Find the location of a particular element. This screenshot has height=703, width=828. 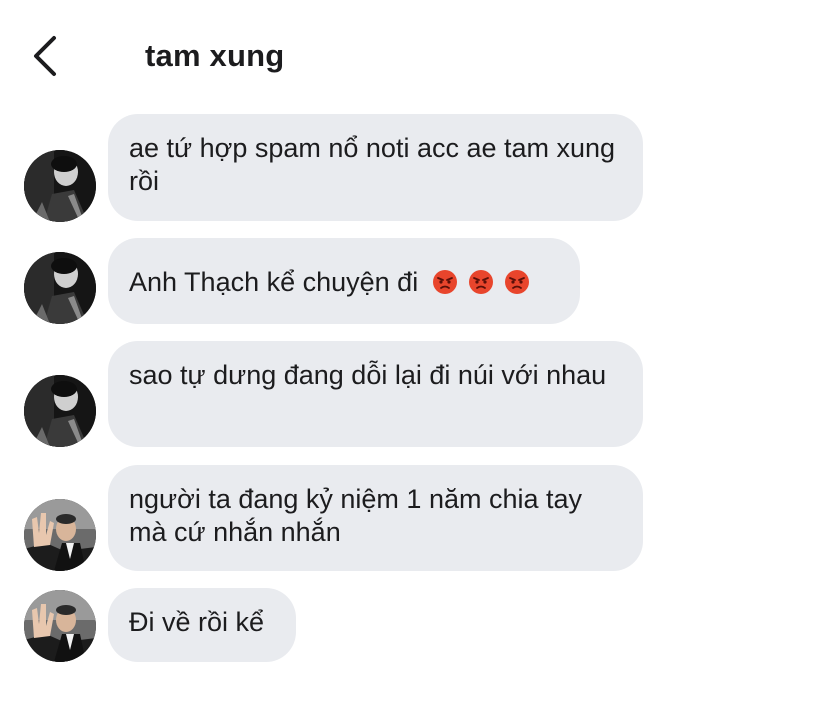

chat-title: tam xung is located at coordinates (214, 56).